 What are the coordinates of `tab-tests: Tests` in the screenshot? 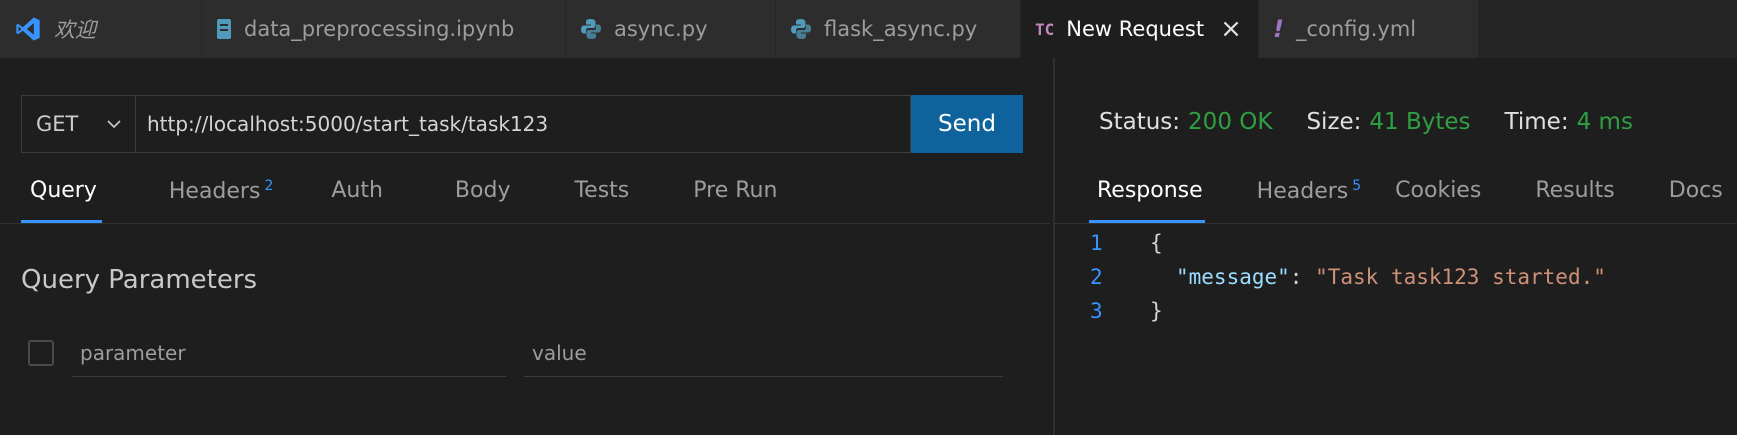 It's located at (601, 191).